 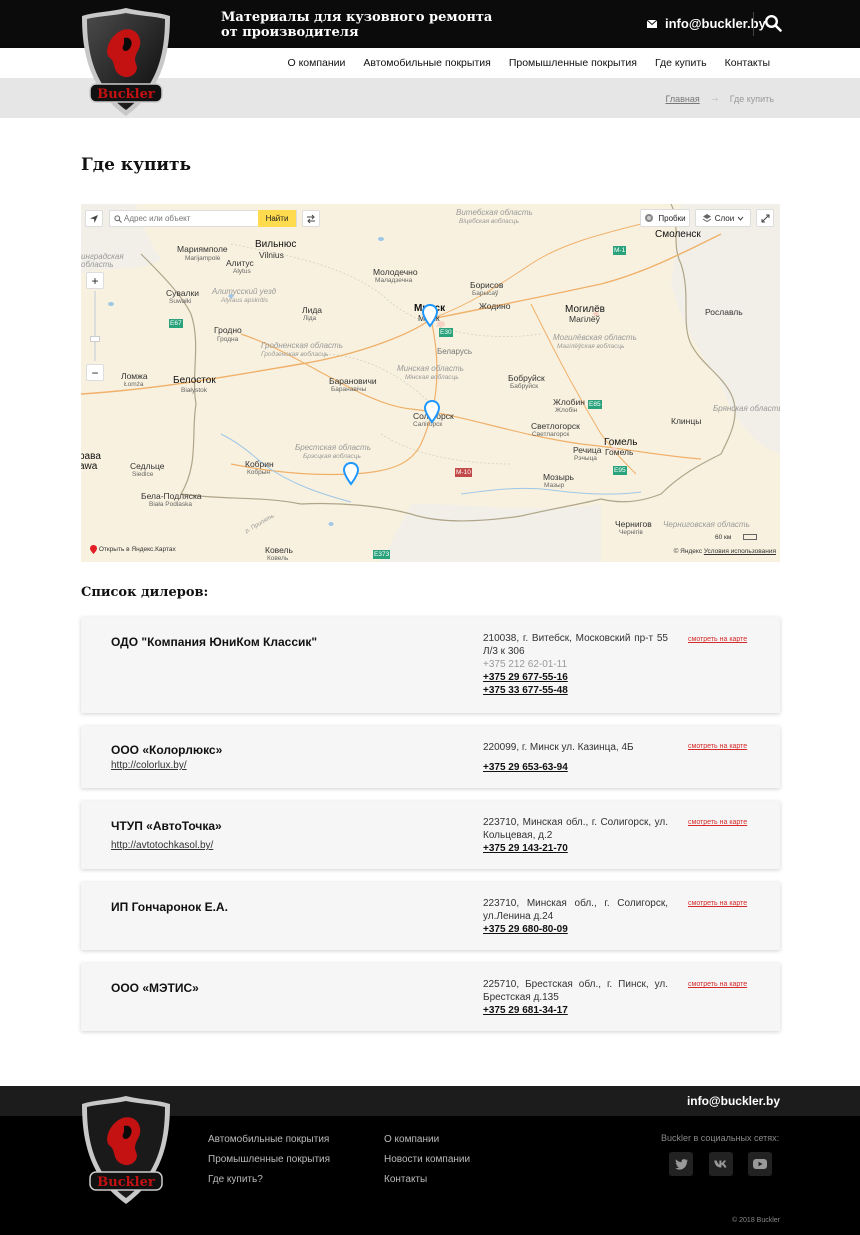 What do you see at coordinates (184, 218) in the screenshot?
I see `map-search-input` at bounding box center [184, 218].